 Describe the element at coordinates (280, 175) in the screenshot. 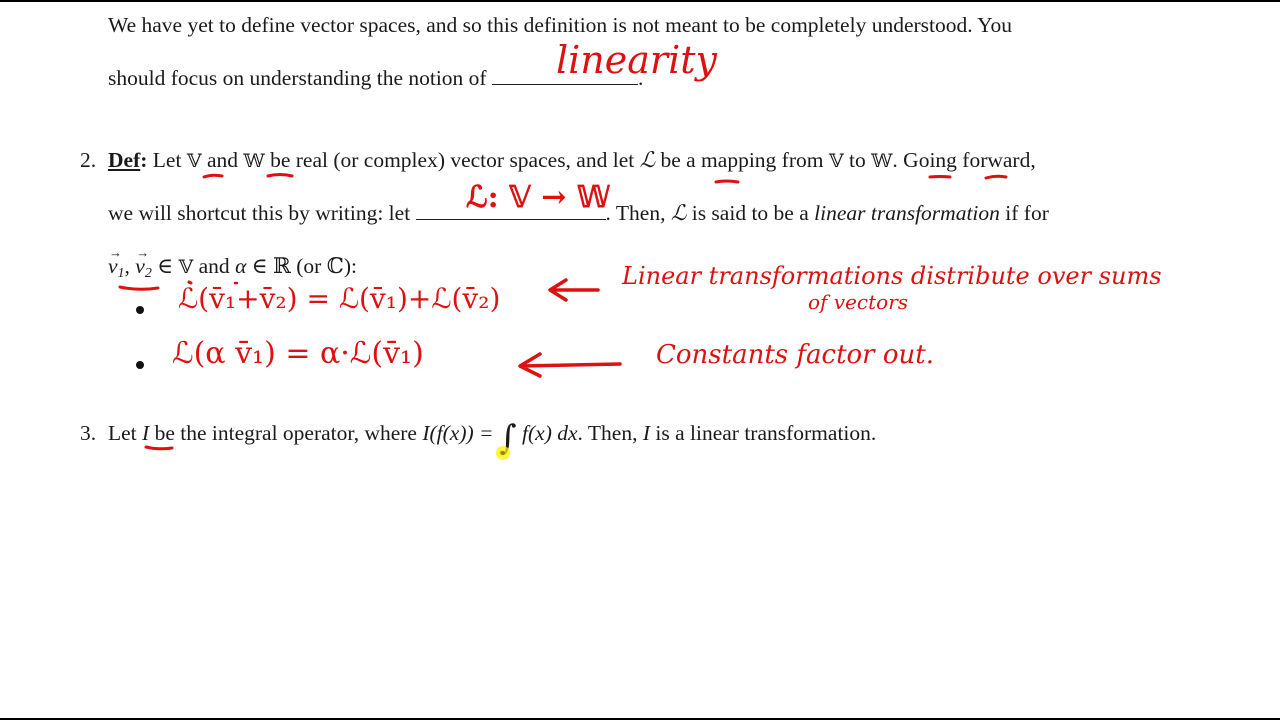

I see `underline-W` at that location.